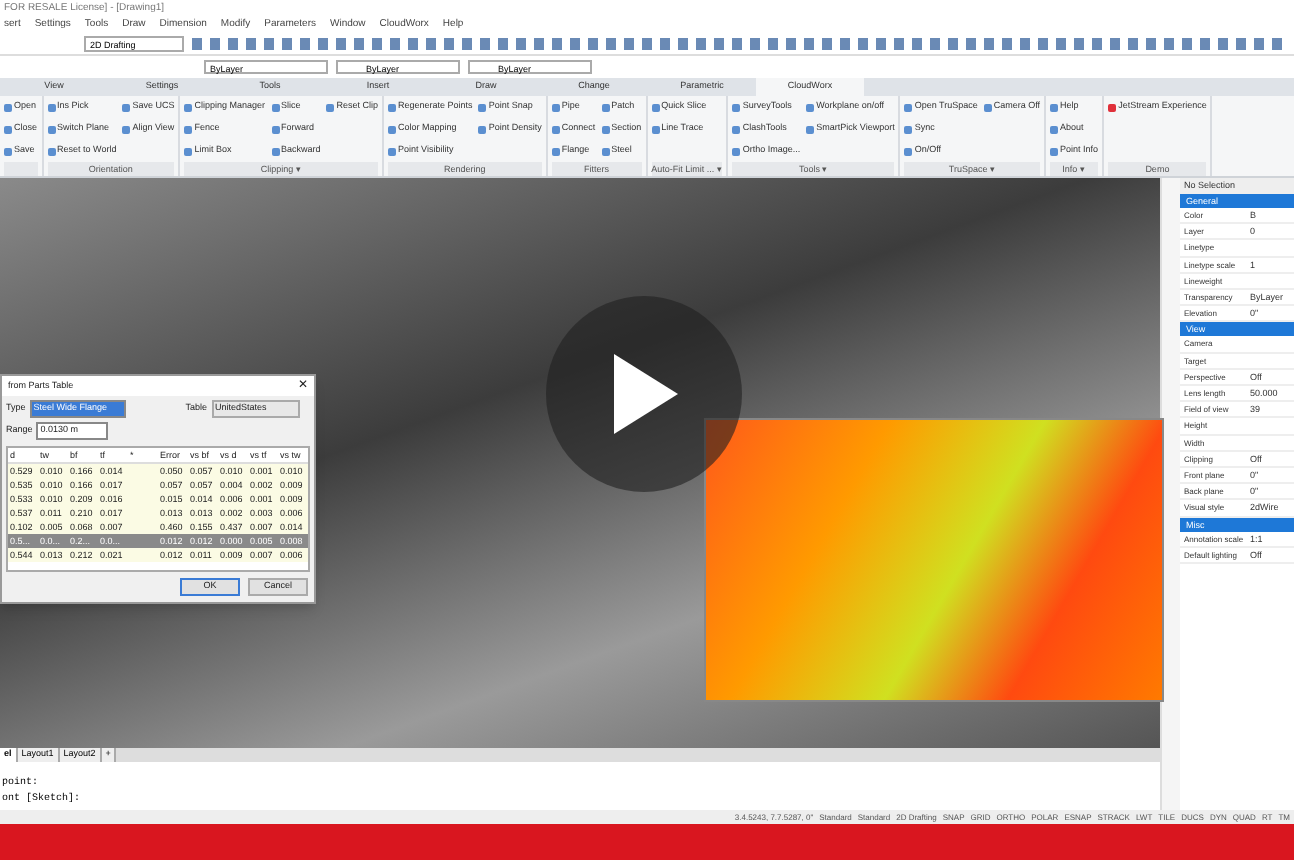 This screenshot has width=1294, height=860. I want to click on group-label-bar, so click(21, 169).